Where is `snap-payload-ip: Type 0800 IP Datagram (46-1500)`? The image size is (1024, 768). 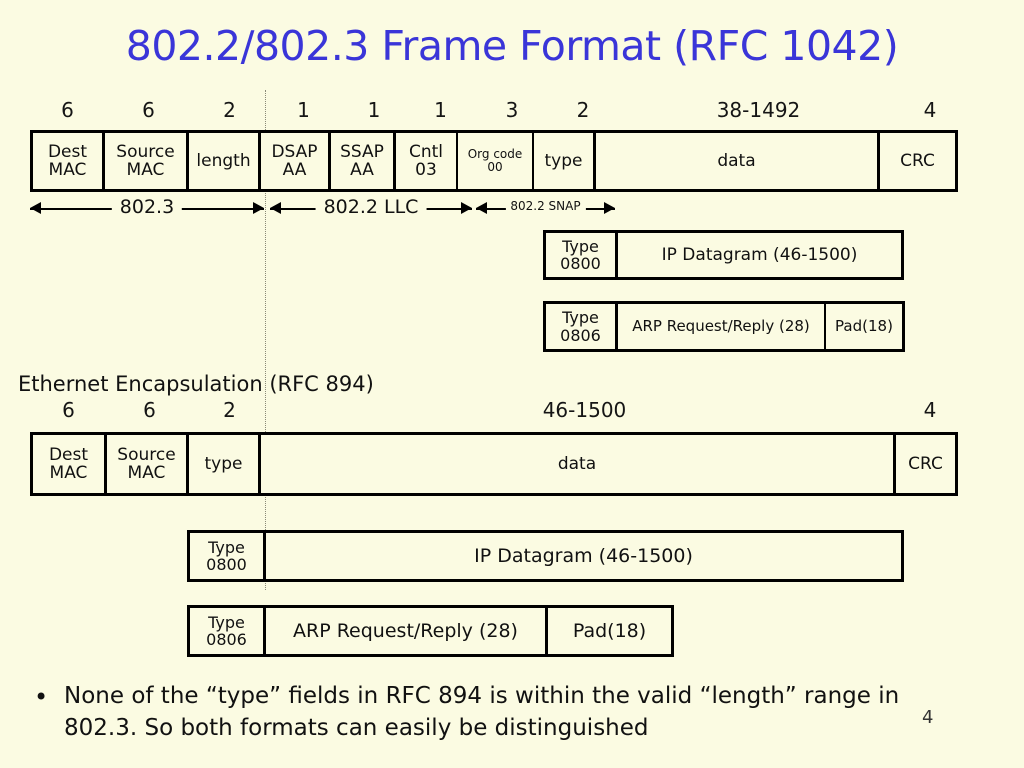 snap-payload-ip: Type 0800 IP Datagram (46-1500) is located at coordinates (723, 255).